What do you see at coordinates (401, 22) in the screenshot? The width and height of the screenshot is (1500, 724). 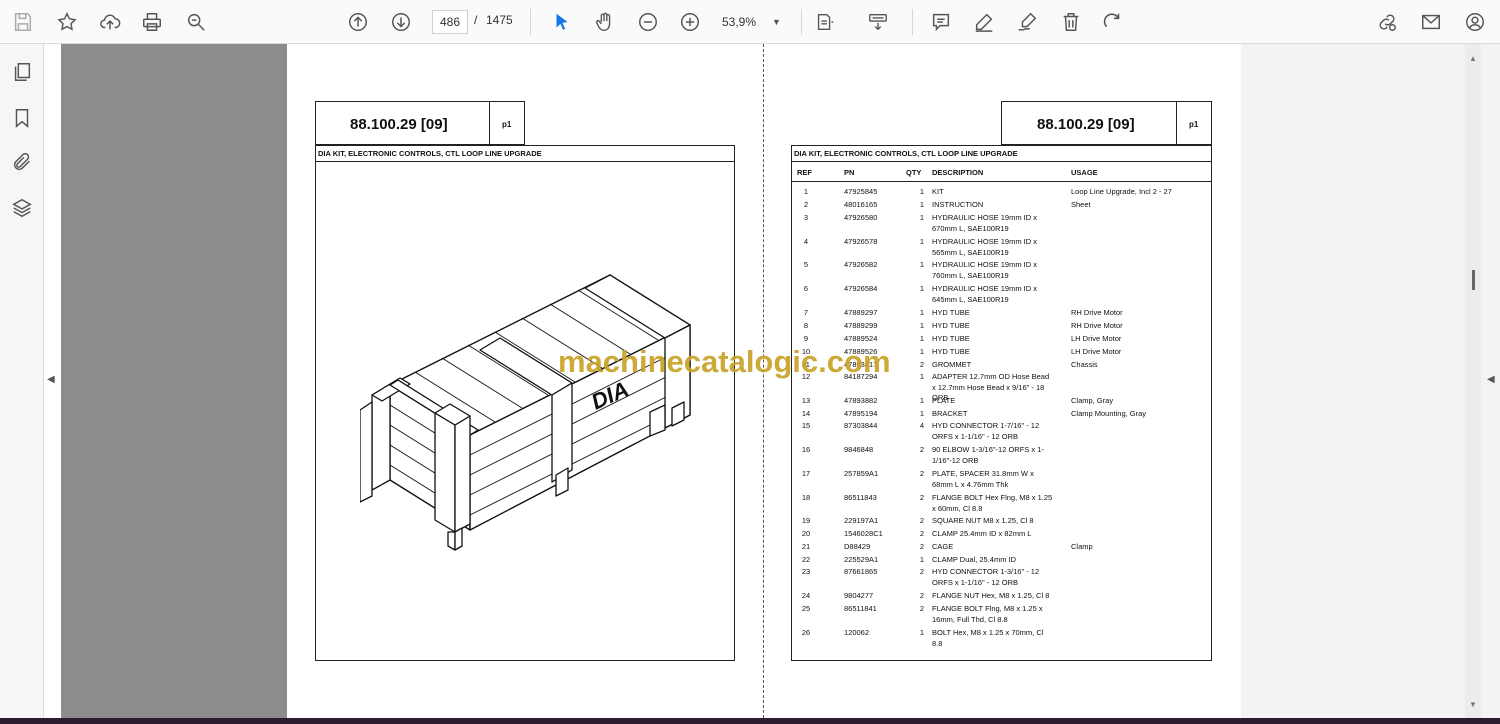 I see `next-page-icon` at bounding box center [401, 22].